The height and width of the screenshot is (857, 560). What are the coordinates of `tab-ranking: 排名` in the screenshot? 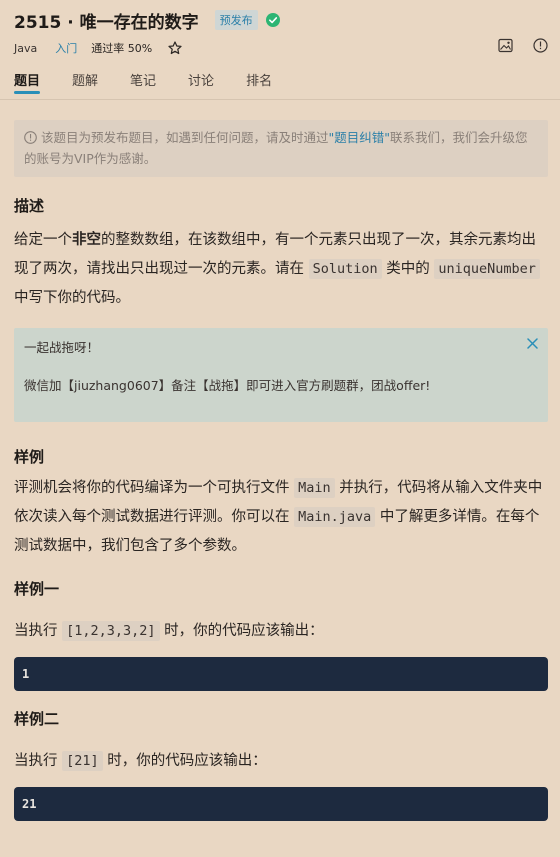 It's located at (259, 84).